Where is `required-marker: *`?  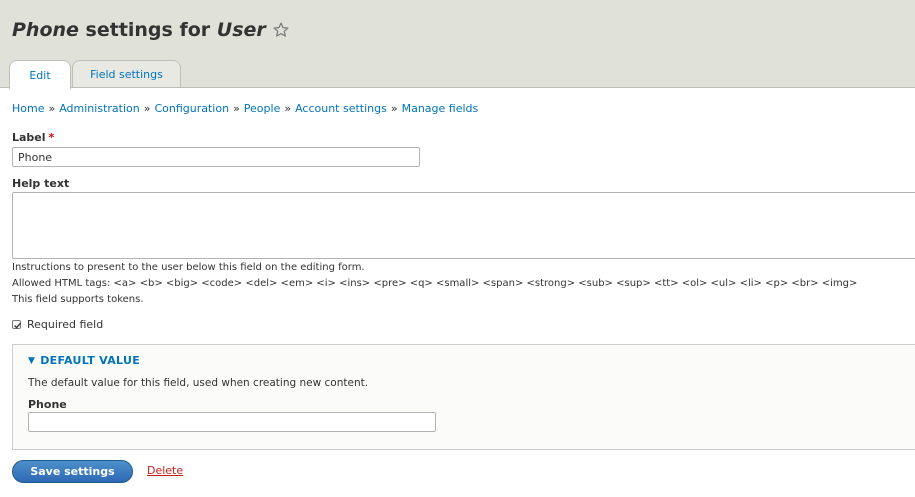
required-marker: * is located at coordinates (51, 137).